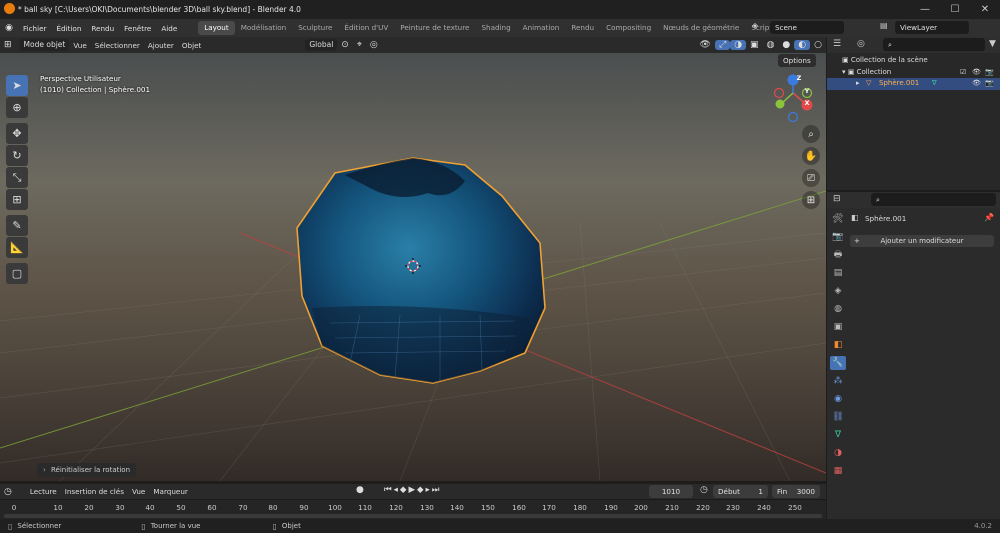 The image size is (1000, 533). What do you see at coordinates (412, 490) in the screenshot?
I see `playback-controls-icon: ⏮◂◆▶◆▸⏭` at bounding box center [412, 490].